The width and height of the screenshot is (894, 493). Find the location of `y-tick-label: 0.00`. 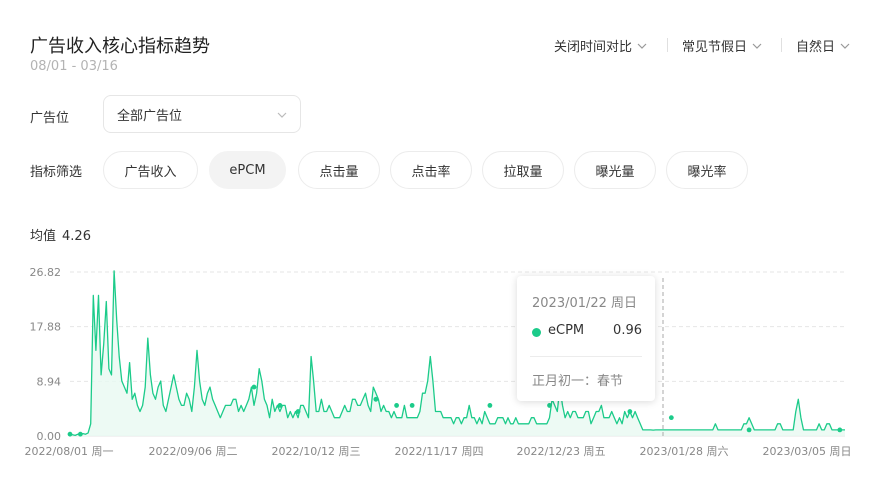

y-tick-label: 0.00 is located at coordinates (49, 436).